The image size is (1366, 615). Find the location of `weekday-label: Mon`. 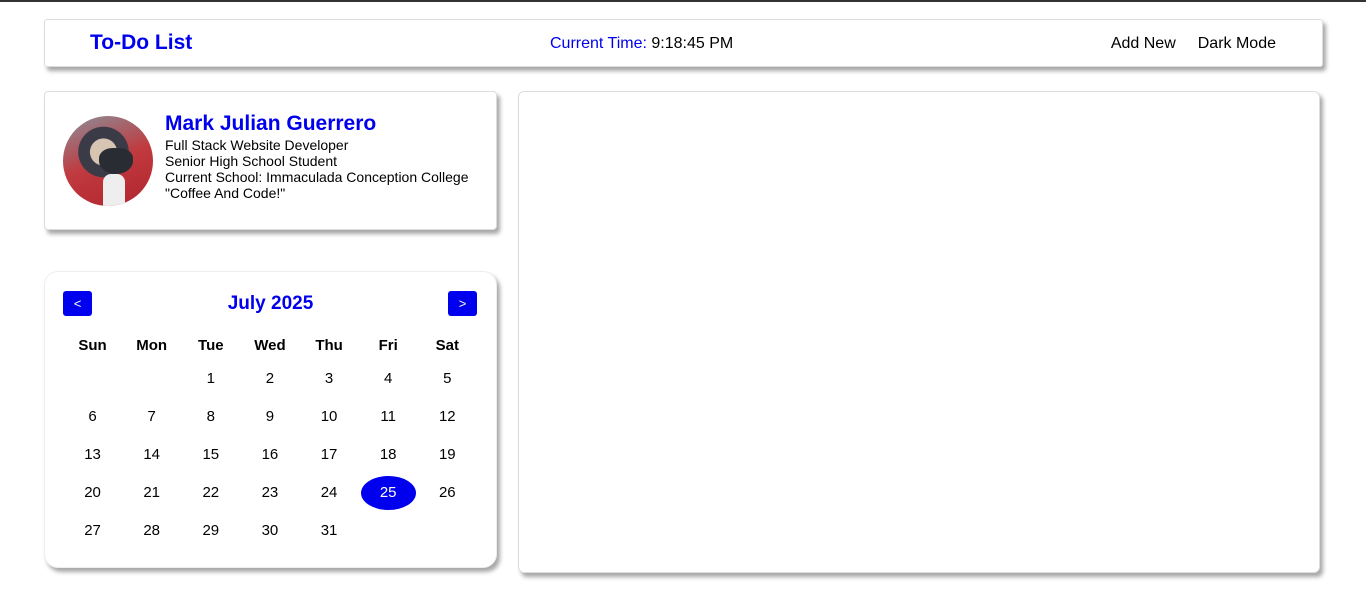

weekday-label: Mon is located at coordinates (152, 345).